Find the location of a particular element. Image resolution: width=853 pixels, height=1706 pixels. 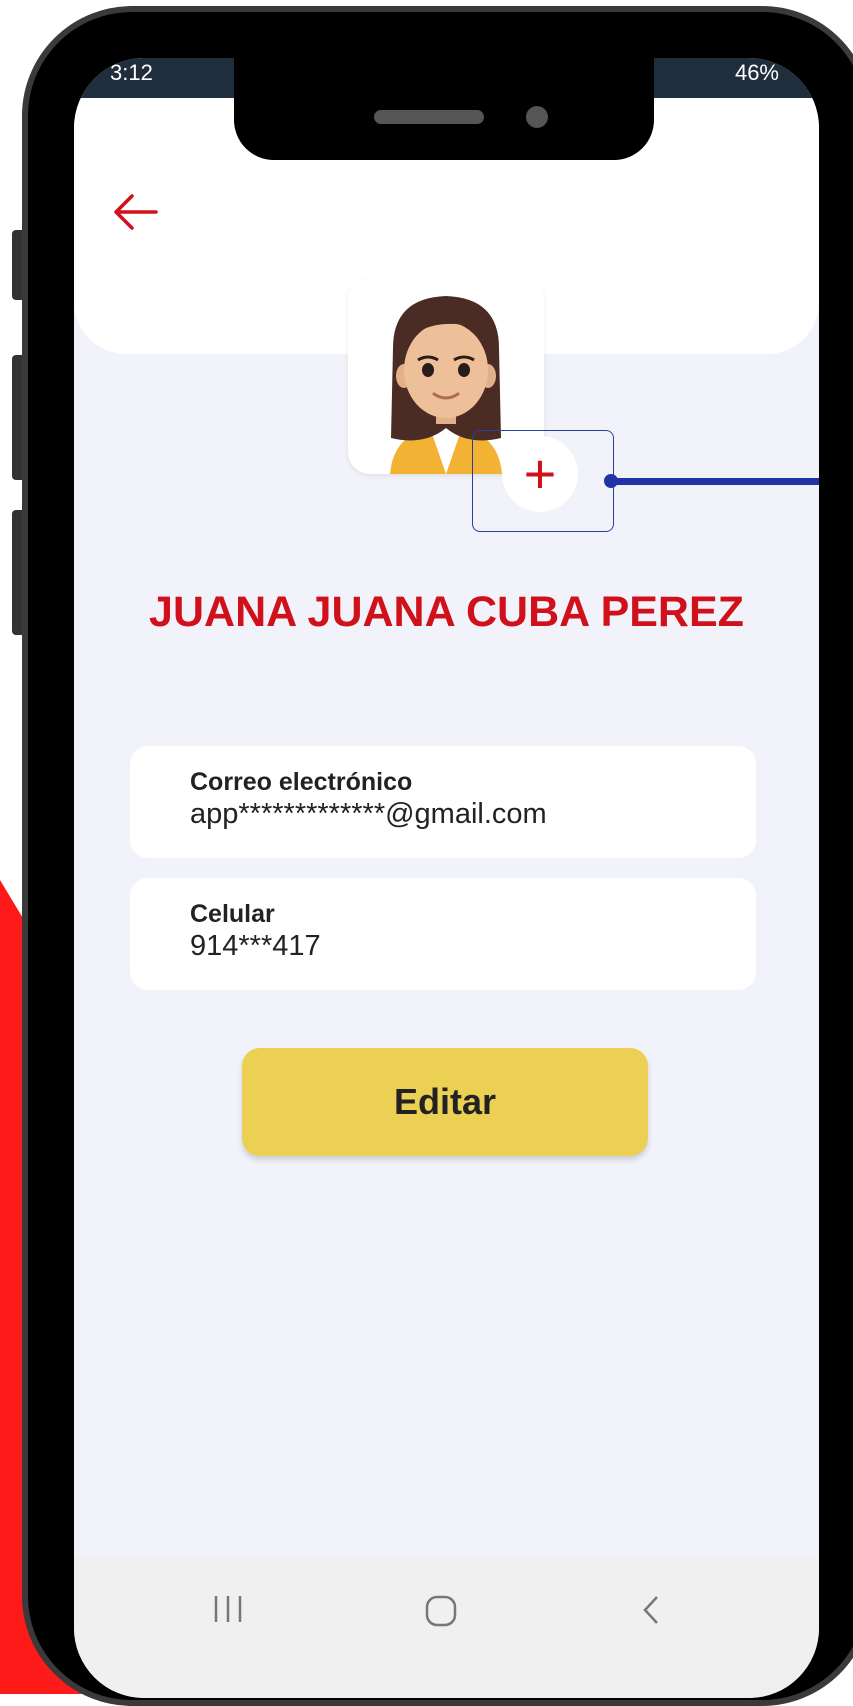

status-time: 3:12 is located at coordinates (131, 72).